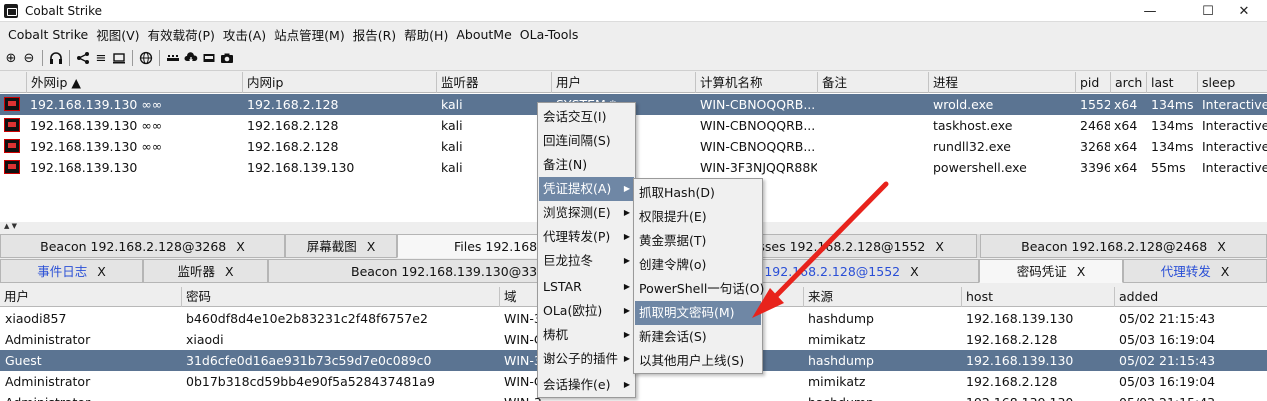  What do you see at coordinates (698, 265) in the screenshot?
I see `sub-make-token: 创建令牌(o)` at bounding box center [698, 265].